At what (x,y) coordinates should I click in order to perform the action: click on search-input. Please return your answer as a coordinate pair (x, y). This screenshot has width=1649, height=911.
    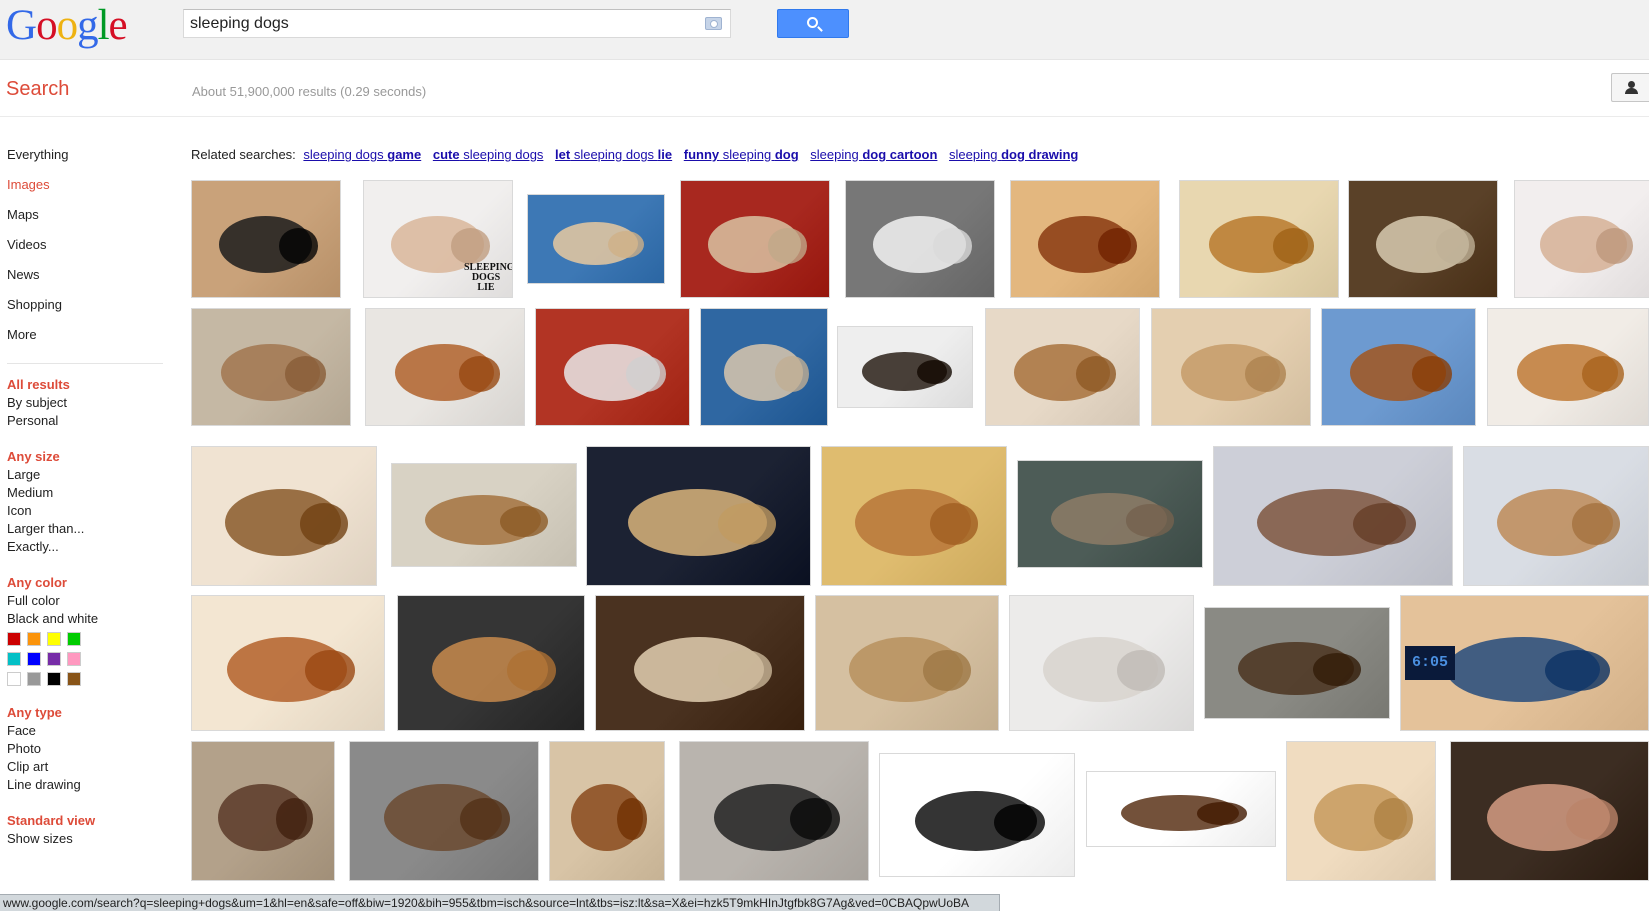
    Looking at the image, I should click on (440, 23).